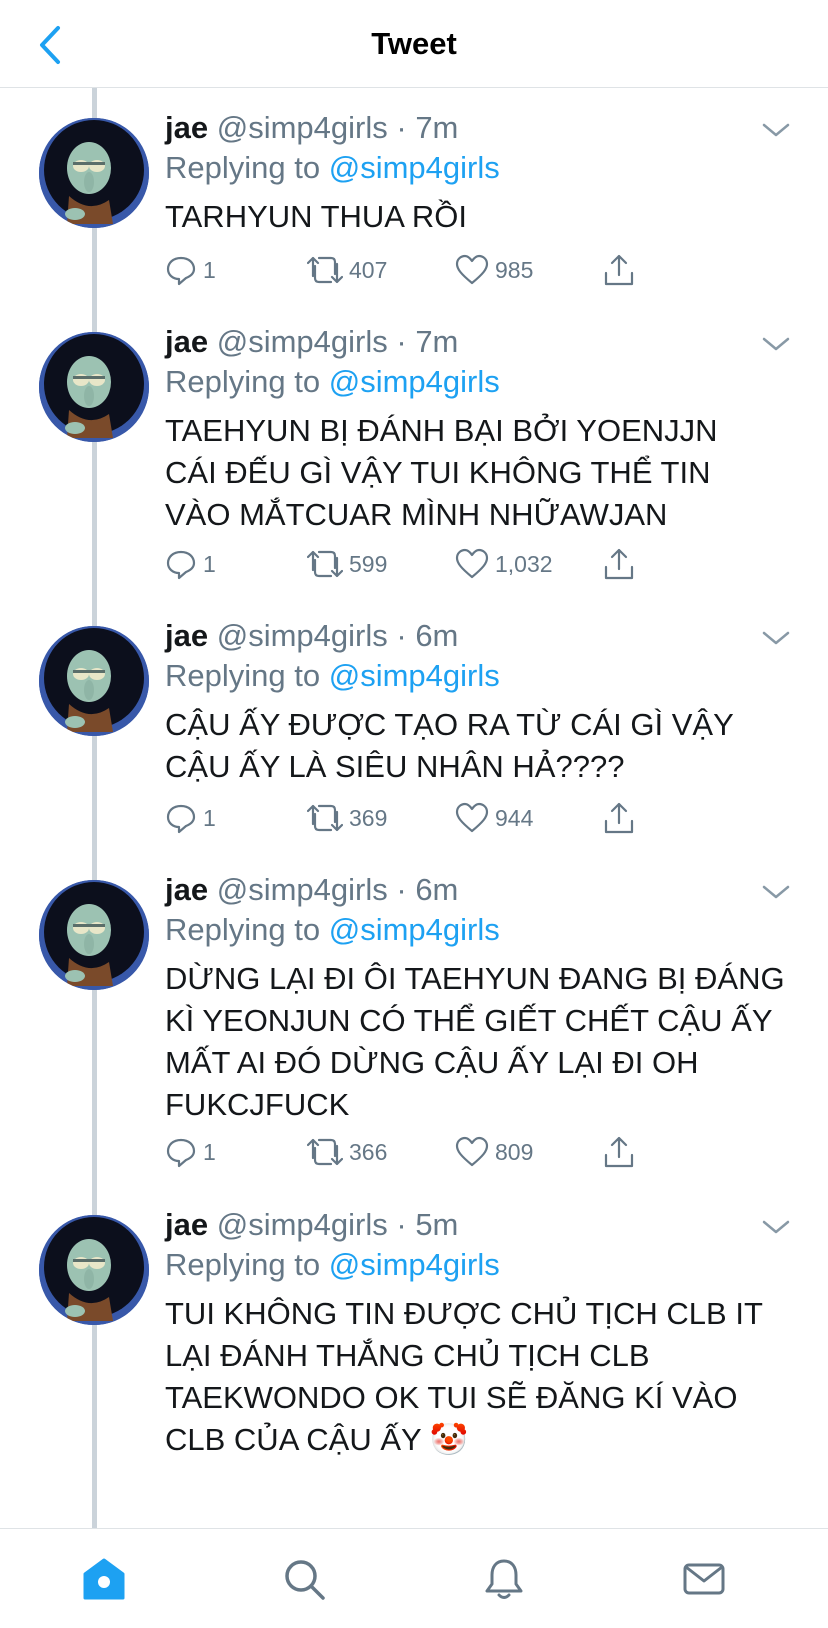 The height and width of the screenshot is (1628, 828). Describe the element at coordinates (436, 1224) in the screenshot. I see `timestamp: 5m` at that location.